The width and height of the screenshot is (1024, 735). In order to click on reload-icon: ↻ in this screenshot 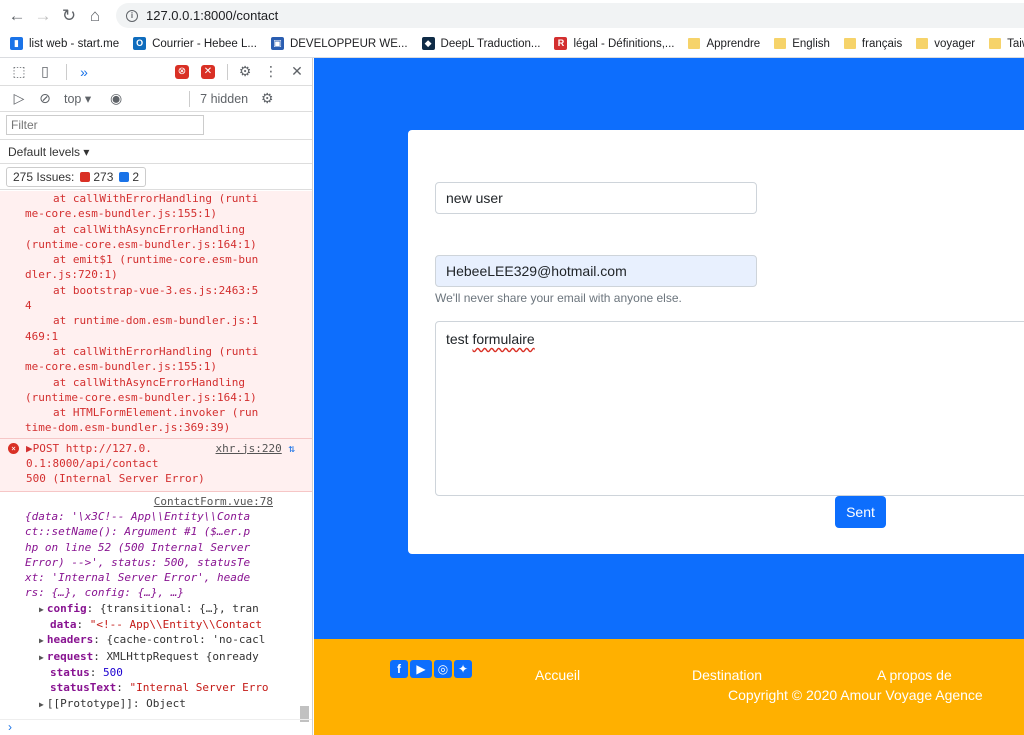, I will do `click(69, 16)`.